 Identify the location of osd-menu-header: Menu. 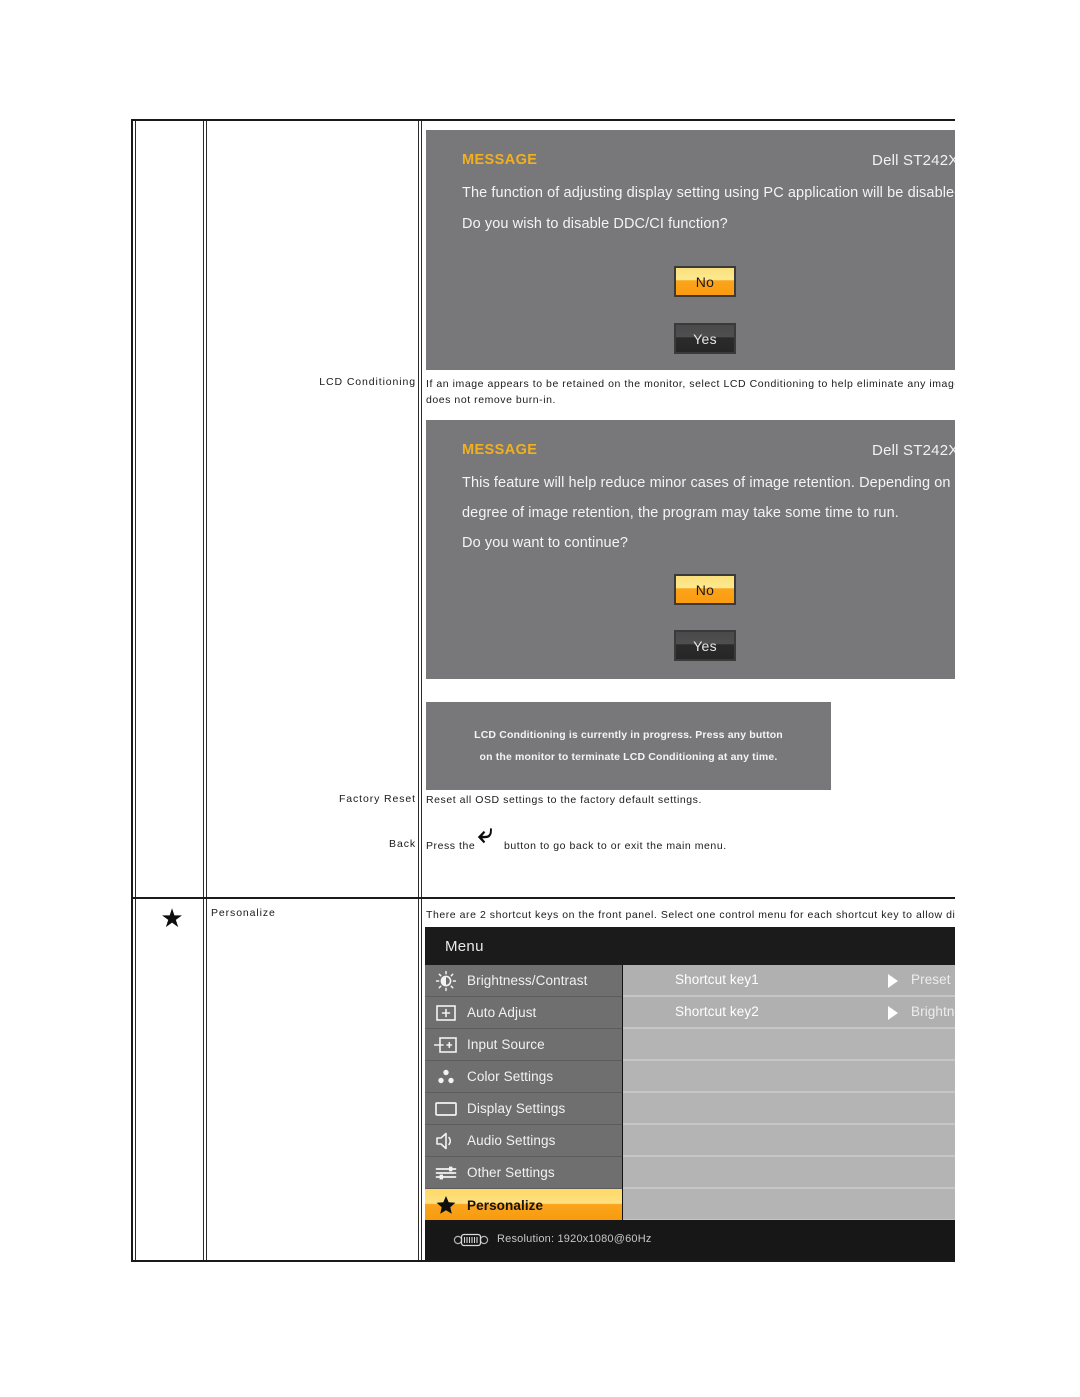
(690, 946).